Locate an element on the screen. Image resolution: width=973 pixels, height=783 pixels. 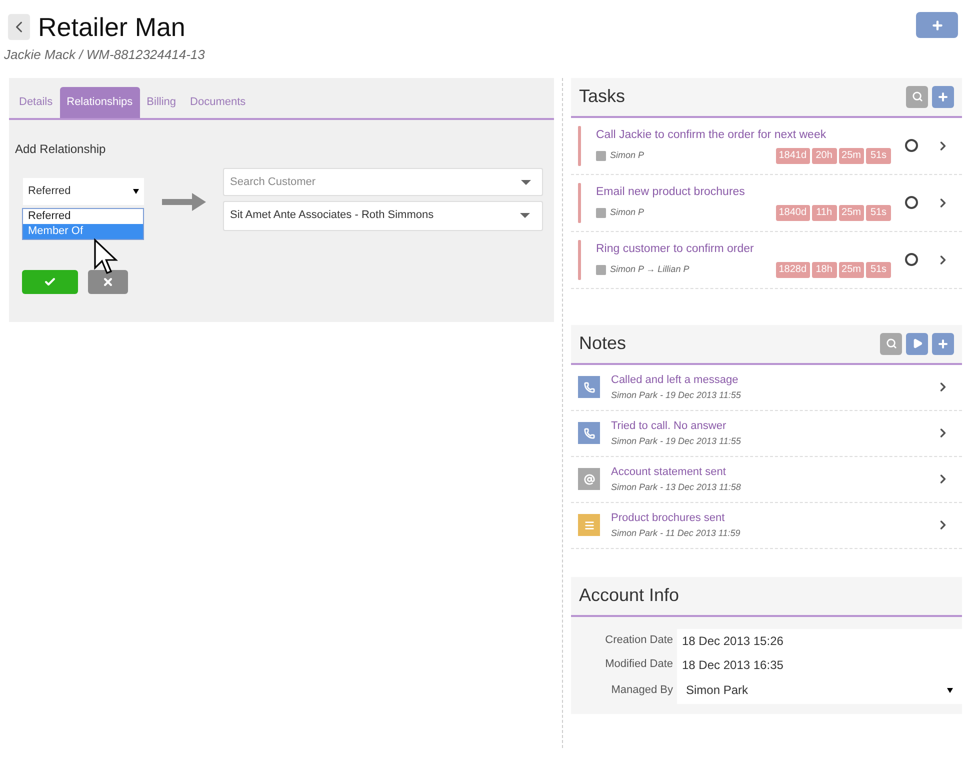
customer-select: Sit Amet Ante Associates - Roth Simmons is located at coordinates (383, 215).